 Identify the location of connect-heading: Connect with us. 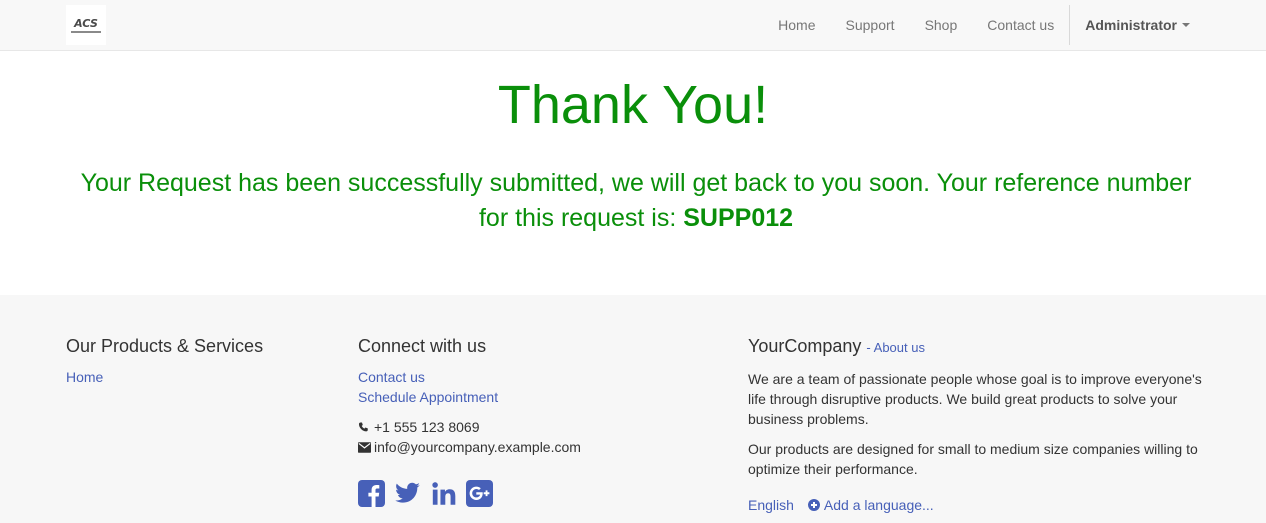
(422, 346).